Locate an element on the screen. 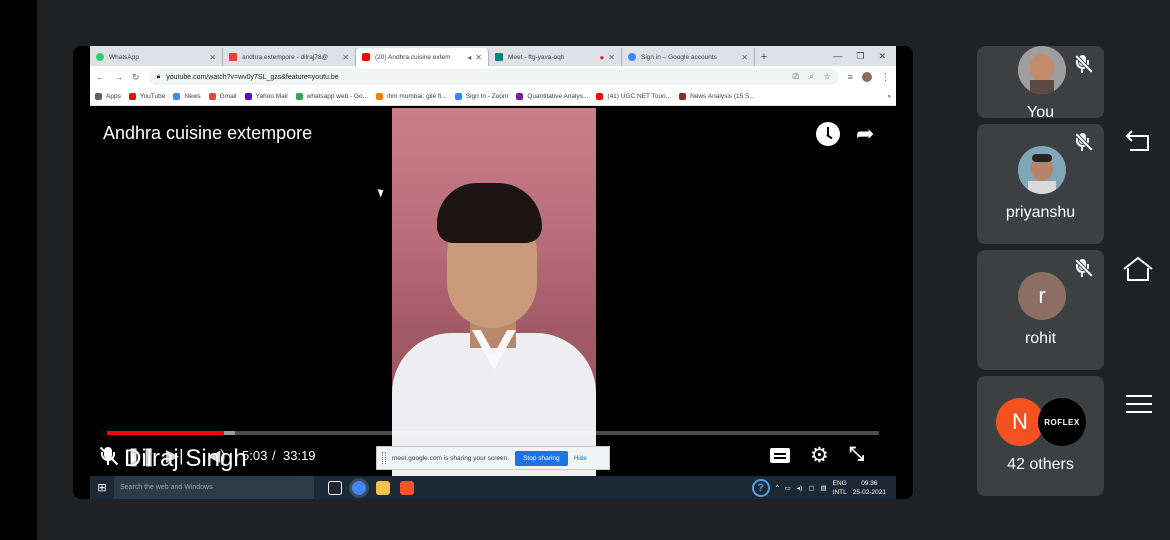 The height and width of the screenshot is (540, 1170). star-icon: ☆ is located at coordinates (827, 77).